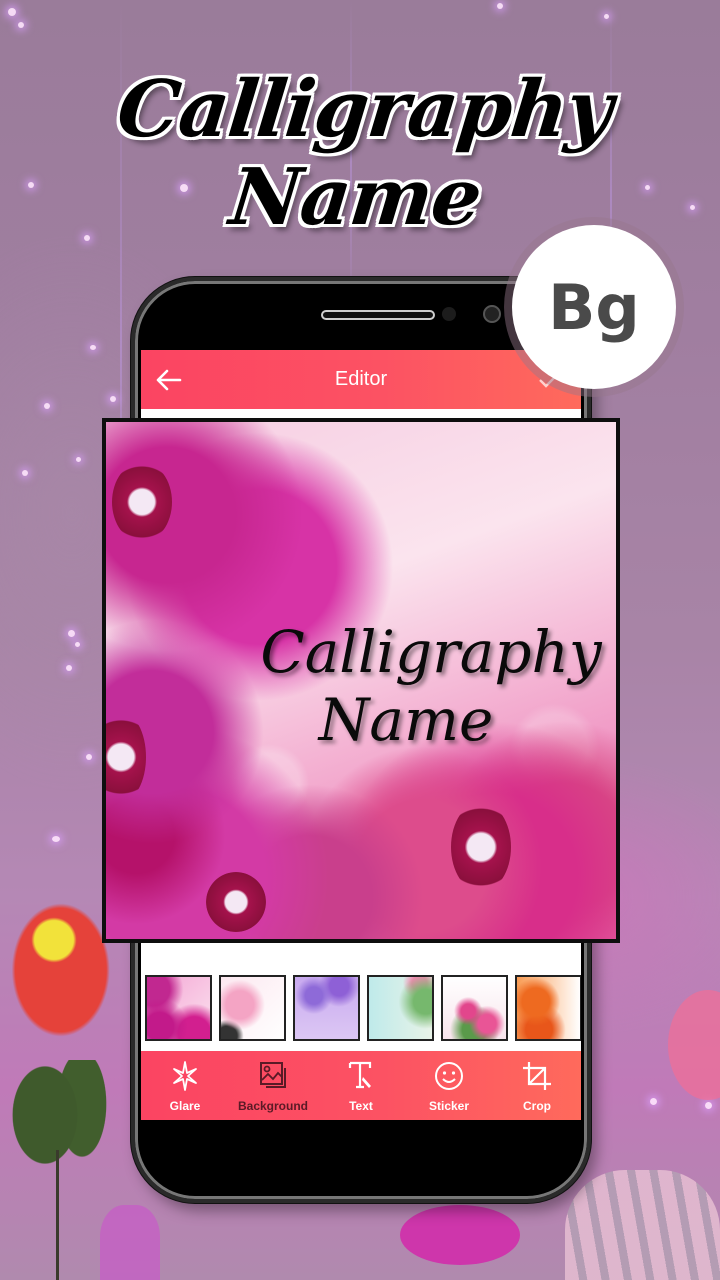  Describe the element at coordinates (474, 1008) in the screenshot. I see `background-thumbnail-pink-roses` at that location.